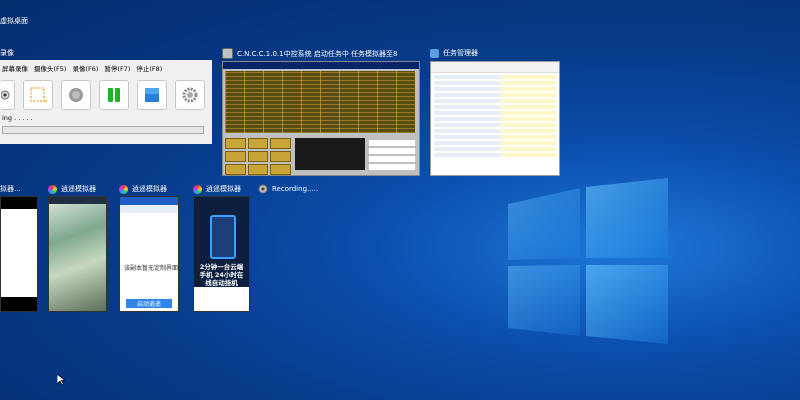  What do you see at coordinates (460, 53) in the screenshot?
I see `taskmgr-title-text: 任务管理器` at bounding box center [460, 53].